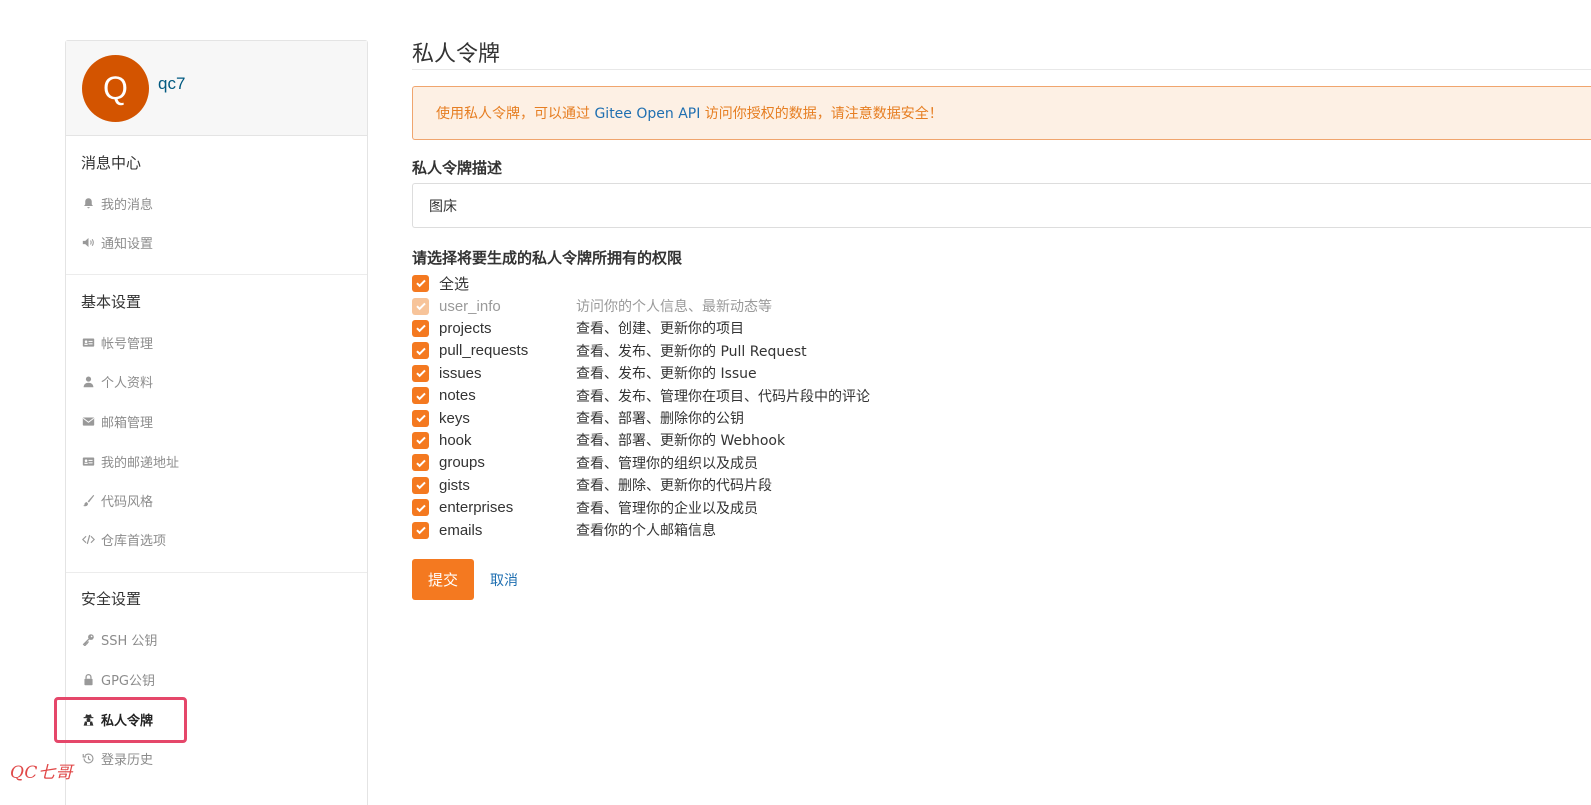 This screenshot has width=1591, height=805. Describe the element at coordinates (420, 283) in the screenshot. I see `select-all-checkbox` at that location.